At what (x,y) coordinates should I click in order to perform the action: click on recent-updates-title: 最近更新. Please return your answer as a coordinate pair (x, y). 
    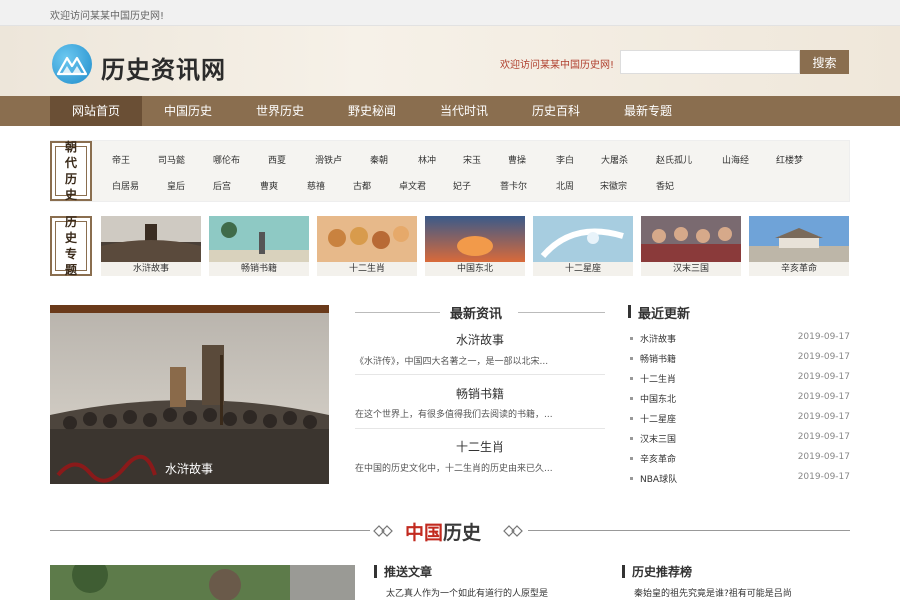
    Looking at the image, I should click on (664, 314).